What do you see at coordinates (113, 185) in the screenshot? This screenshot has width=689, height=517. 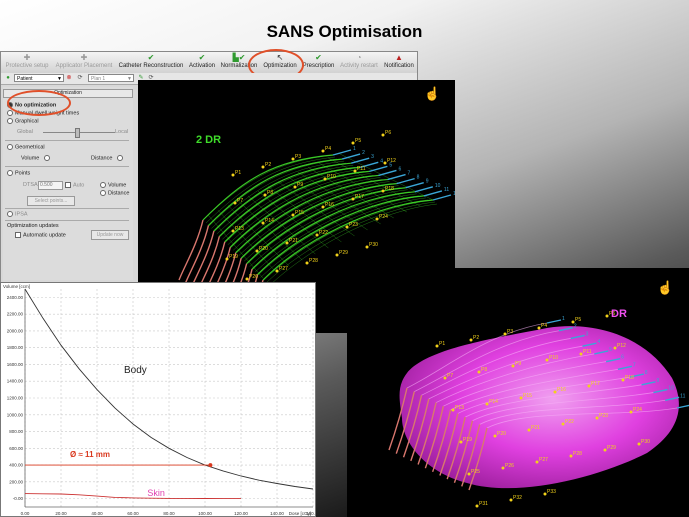 I see `volume2-option: Volume` at bounding box center [113, 185].